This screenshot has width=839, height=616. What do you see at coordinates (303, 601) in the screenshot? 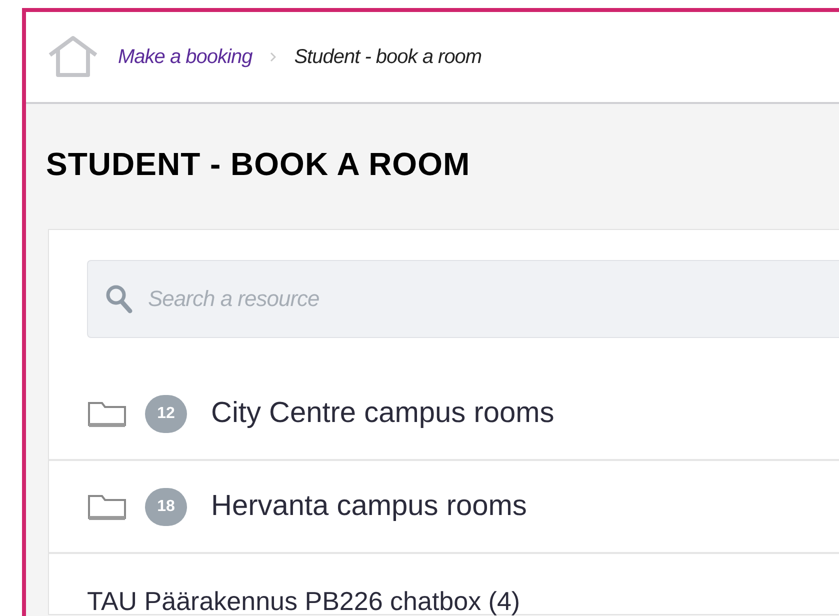
I see `resource-name: TAU Päärakennus PB226 chatbox (4)` at bounding box center [303, 601].